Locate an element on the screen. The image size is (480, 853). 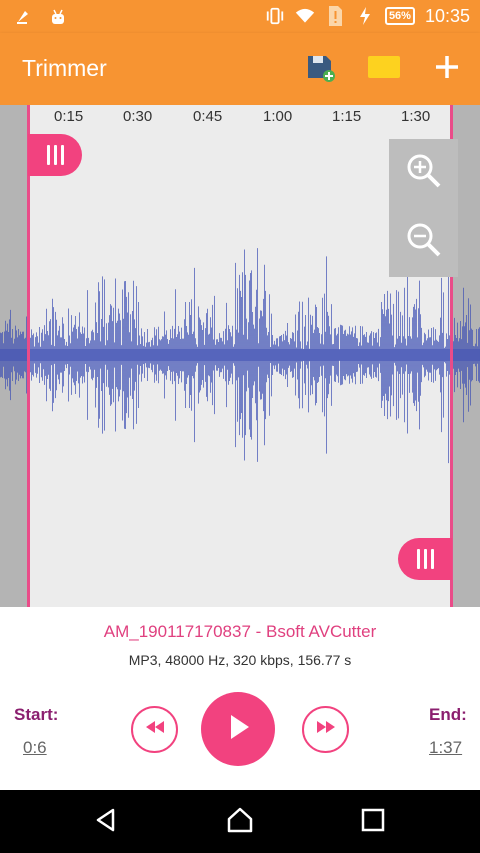
add-icon is located at coordinates (447, 69).